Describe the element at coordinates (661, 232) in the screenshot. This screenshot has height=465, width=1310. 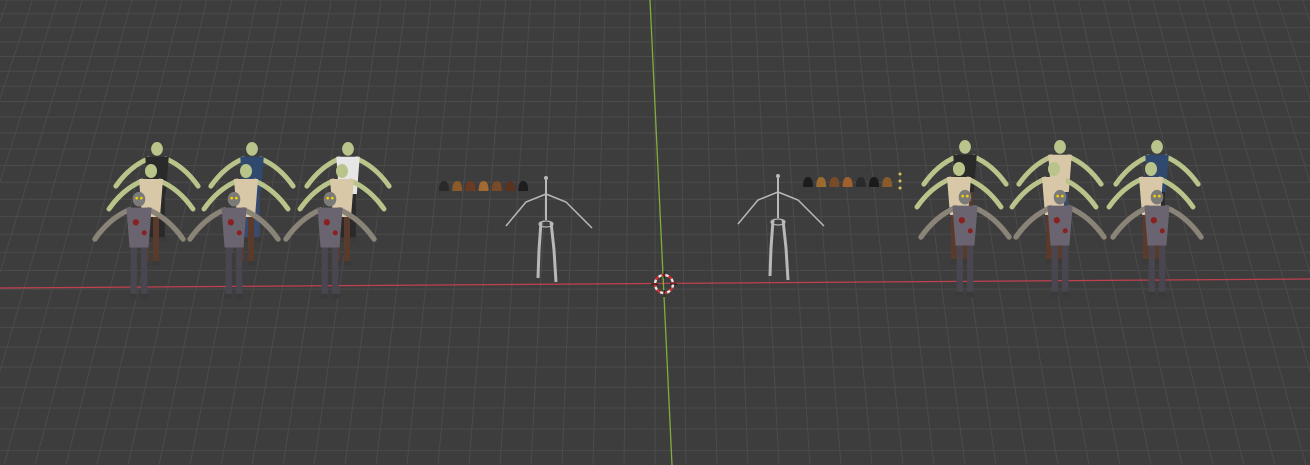
I see `y-axis-line` at that location.